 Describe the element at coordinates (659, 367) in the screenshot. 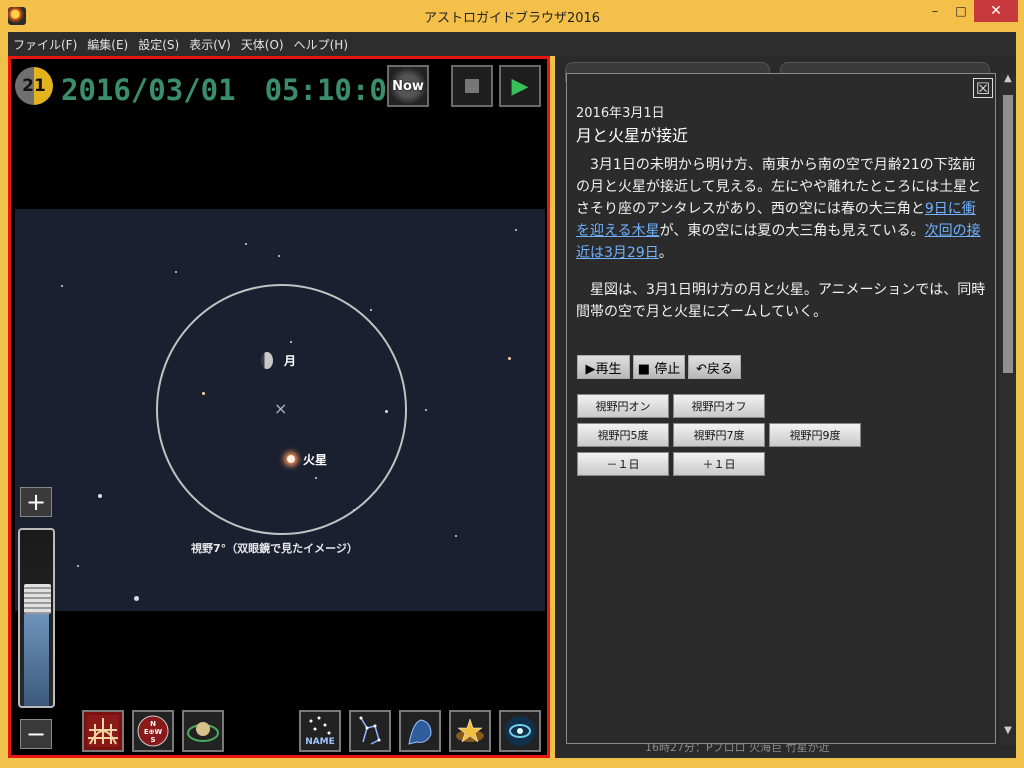

I see `stop-animation-button: ■ 停止` at that location.